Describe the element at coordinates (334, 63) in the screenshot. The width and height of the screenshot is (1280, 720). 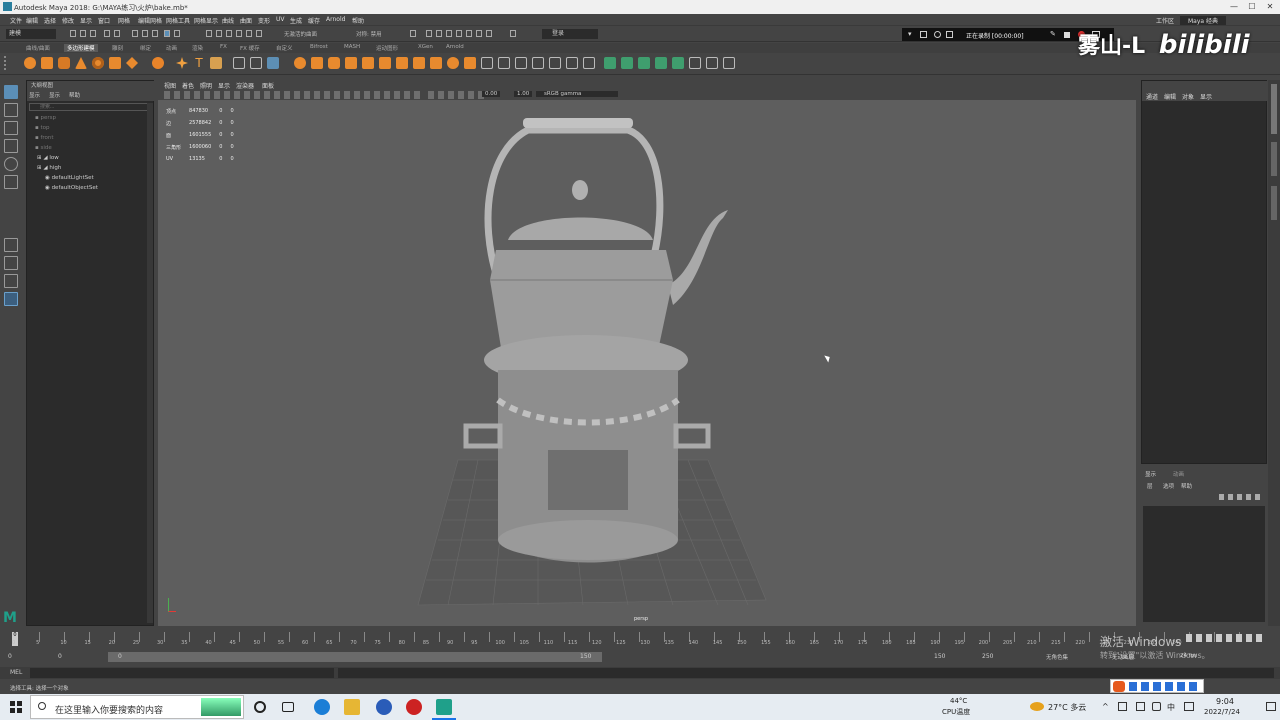
I see `boolean-intersection-icon` at that location.